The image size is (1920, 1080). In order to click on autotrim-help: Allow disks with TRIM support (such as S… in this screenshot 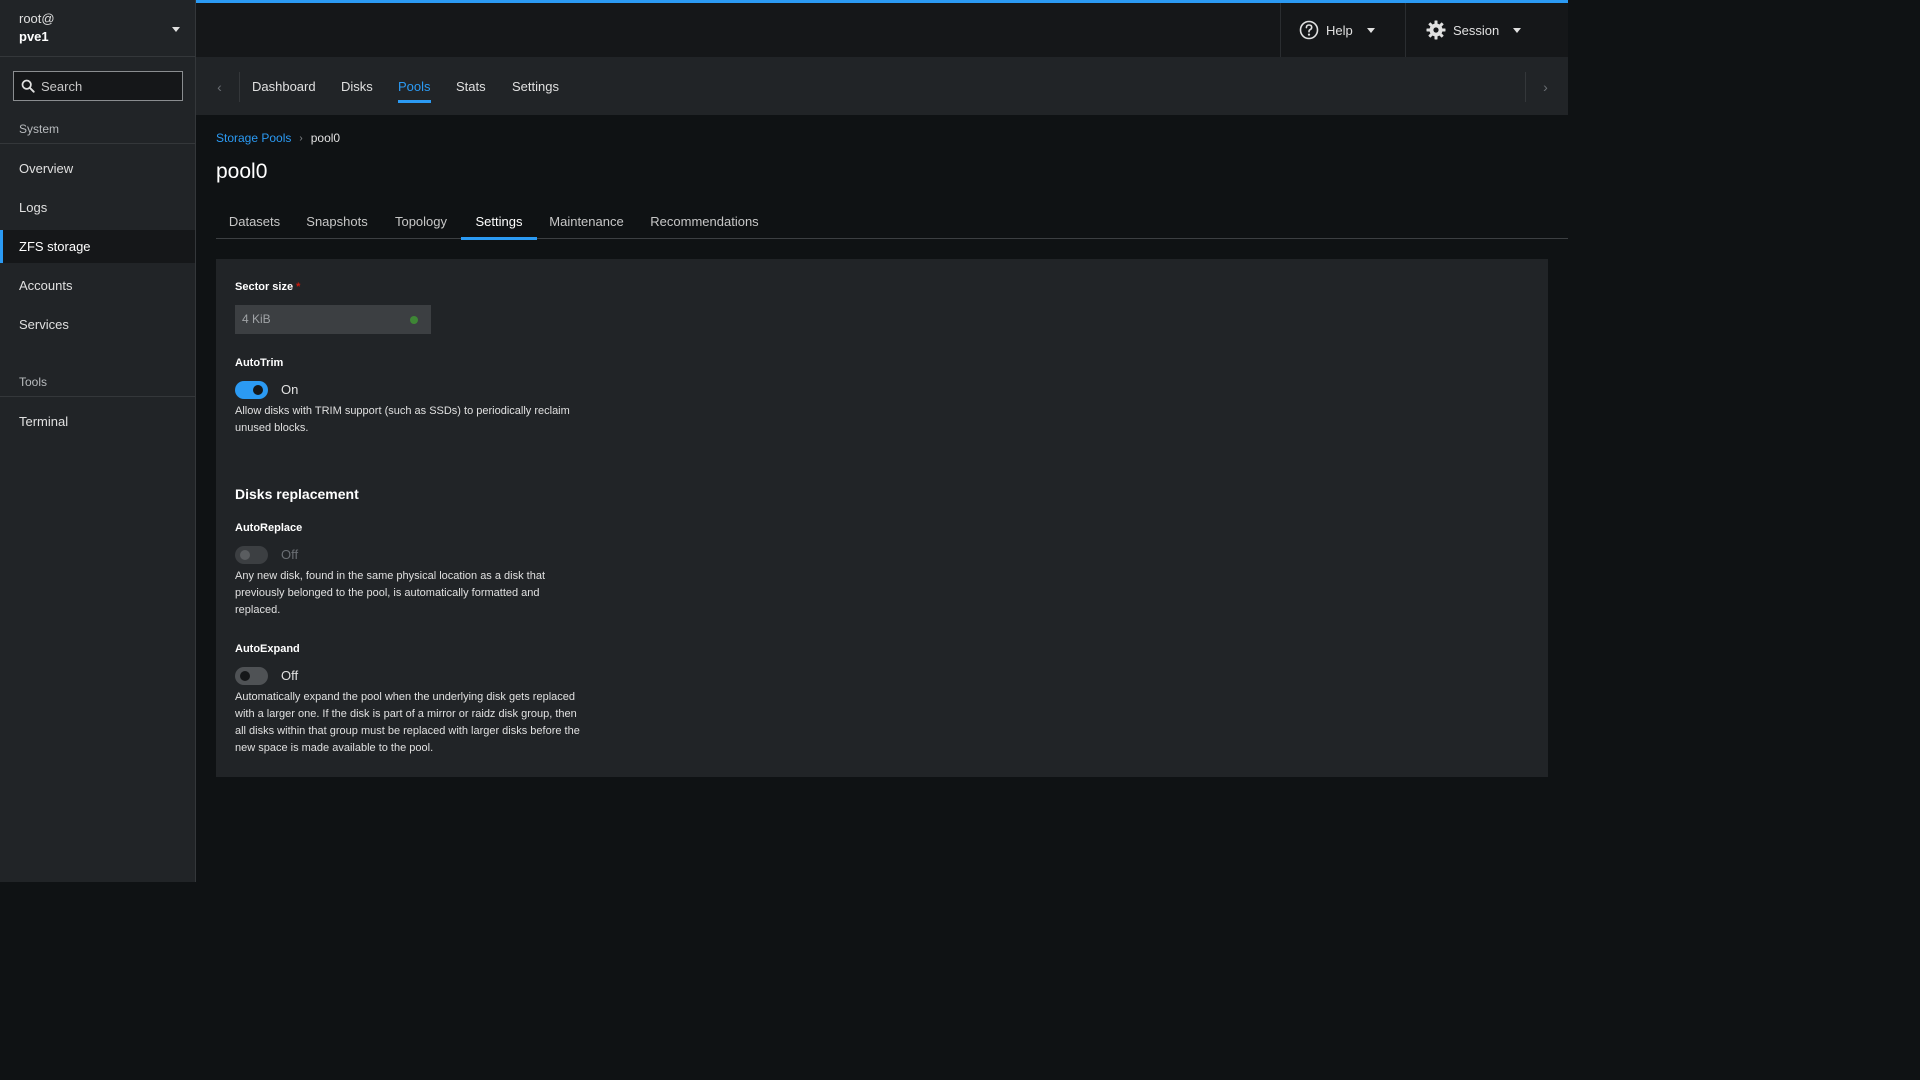, I will do `click(420, 420)`.